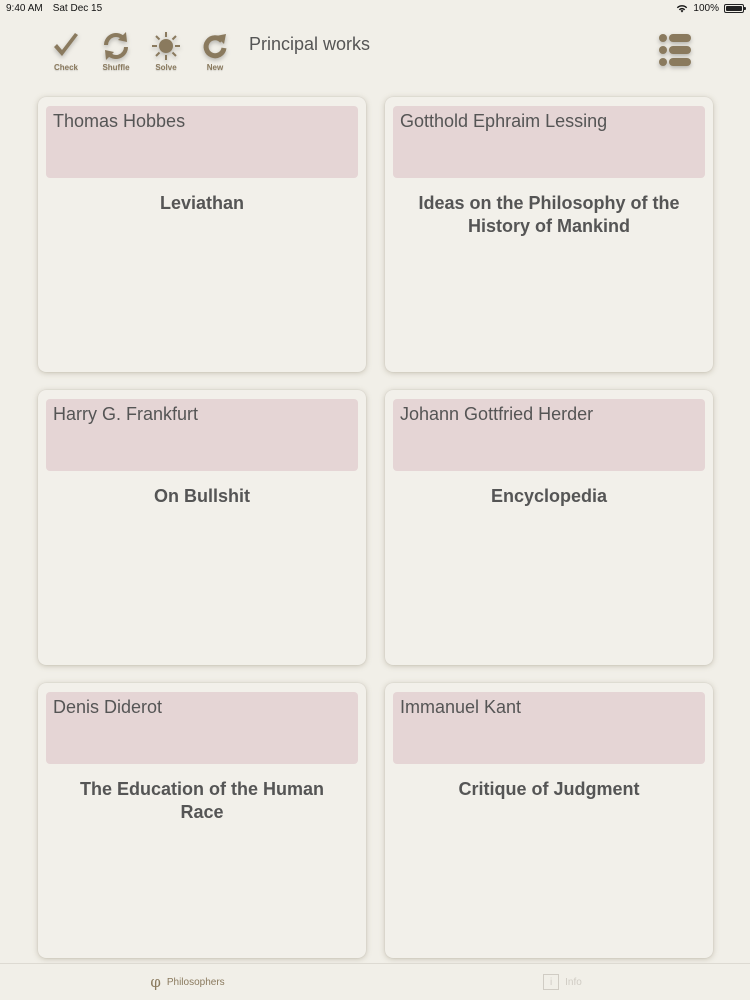 The height and width of the screenshot is (1000, 750). Describe the element at coordinates (66, 44) in the screenshot. I see `checkmark-icon` at that location.